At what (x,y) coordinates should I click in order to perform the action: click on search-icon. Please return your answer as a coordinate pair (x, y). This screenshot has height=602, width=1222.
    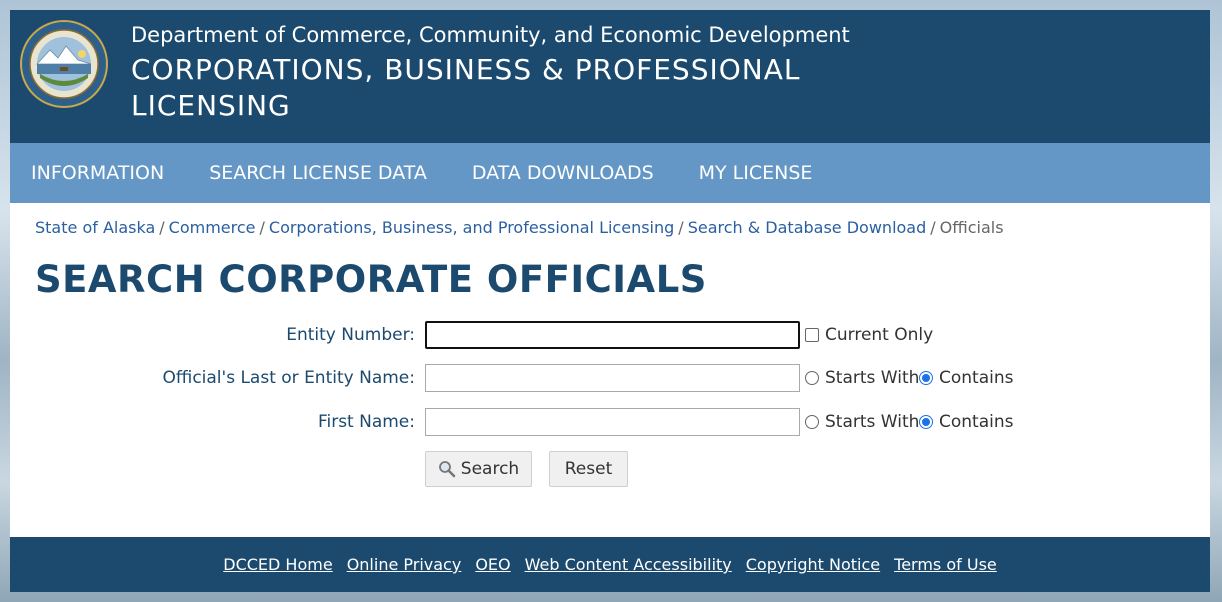
    Looking at the image, I should click on (447, 469).